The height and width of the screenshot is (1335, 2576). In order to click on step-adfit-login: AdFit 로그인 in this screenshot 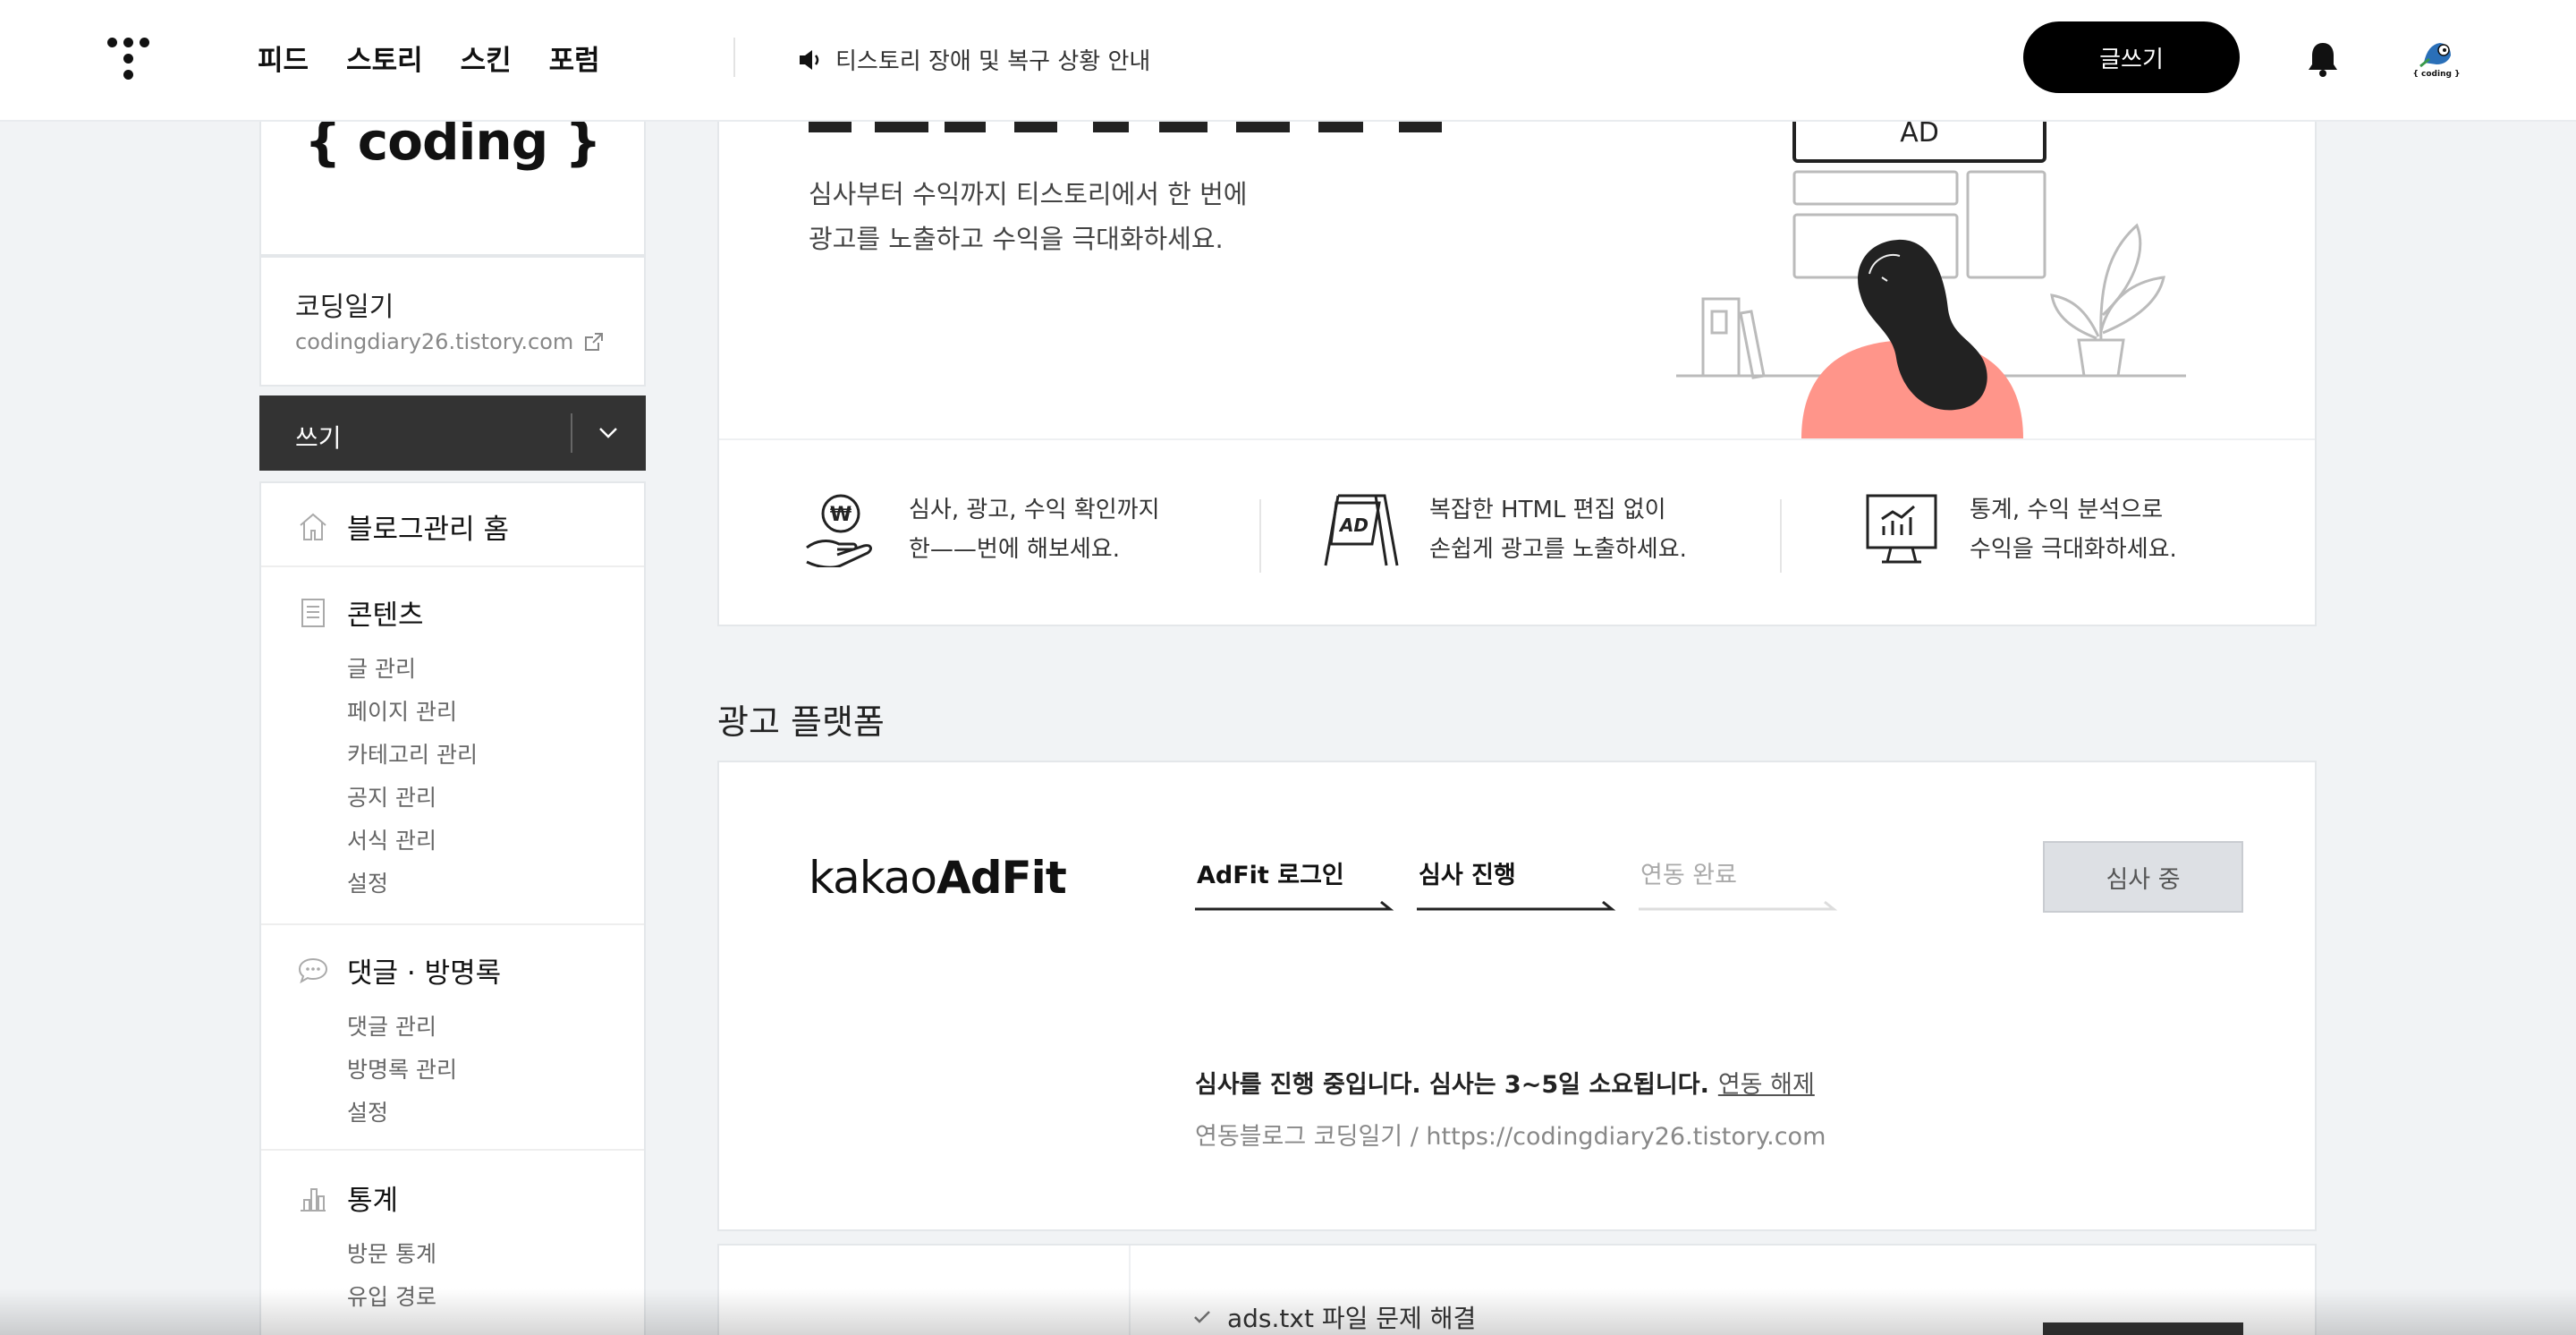, I will do `click(1270, 875)`.